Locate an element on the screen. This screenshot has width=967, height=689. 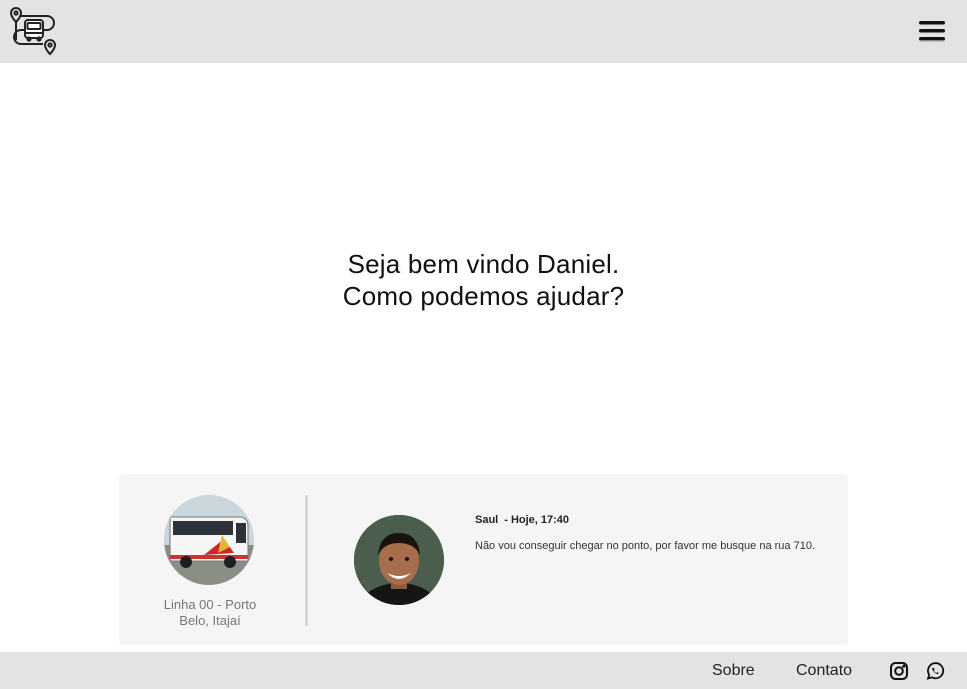
whatsapp-icon is located at coordinates (935, 671).